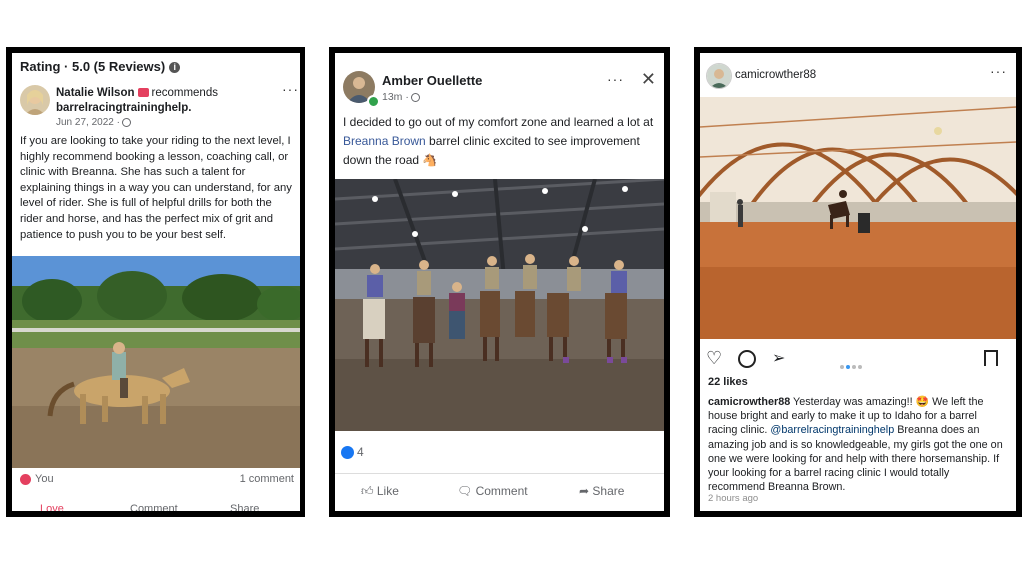  I want to click on comment-icon: 🗨, so click(466, 491).